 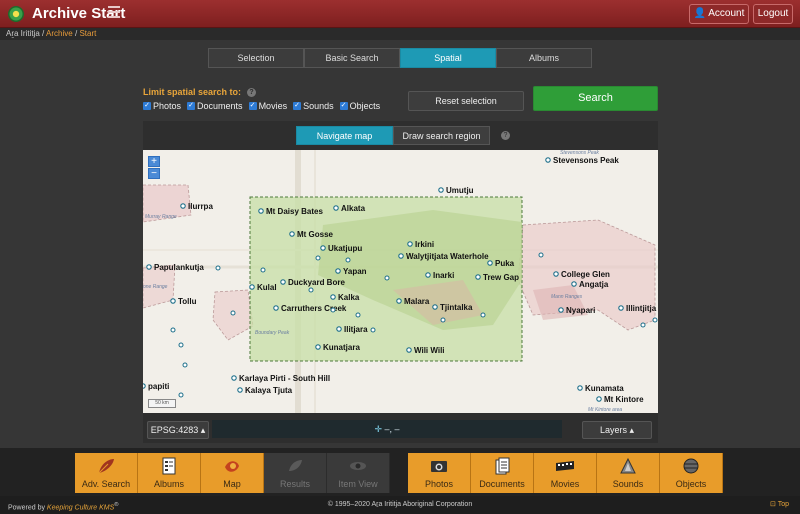 What do you see at coordinates (220, 106) in the screenshot?
I see `checkbox-label: Documents` at bounding box center [220, 106].